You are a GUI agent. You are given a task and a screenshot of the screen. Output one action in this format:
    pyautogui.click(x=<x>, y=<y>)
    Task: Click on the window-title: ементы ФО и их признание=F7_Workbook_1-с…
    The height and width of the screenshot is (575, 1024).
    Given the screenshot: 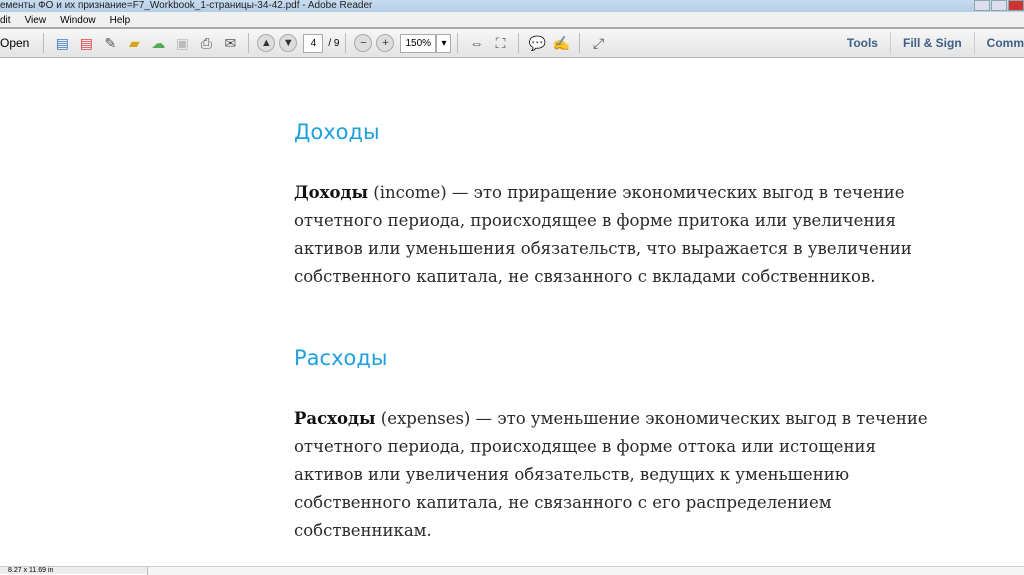 What is the action you would take?
    pyautogui.click(x=186, y=5)
    